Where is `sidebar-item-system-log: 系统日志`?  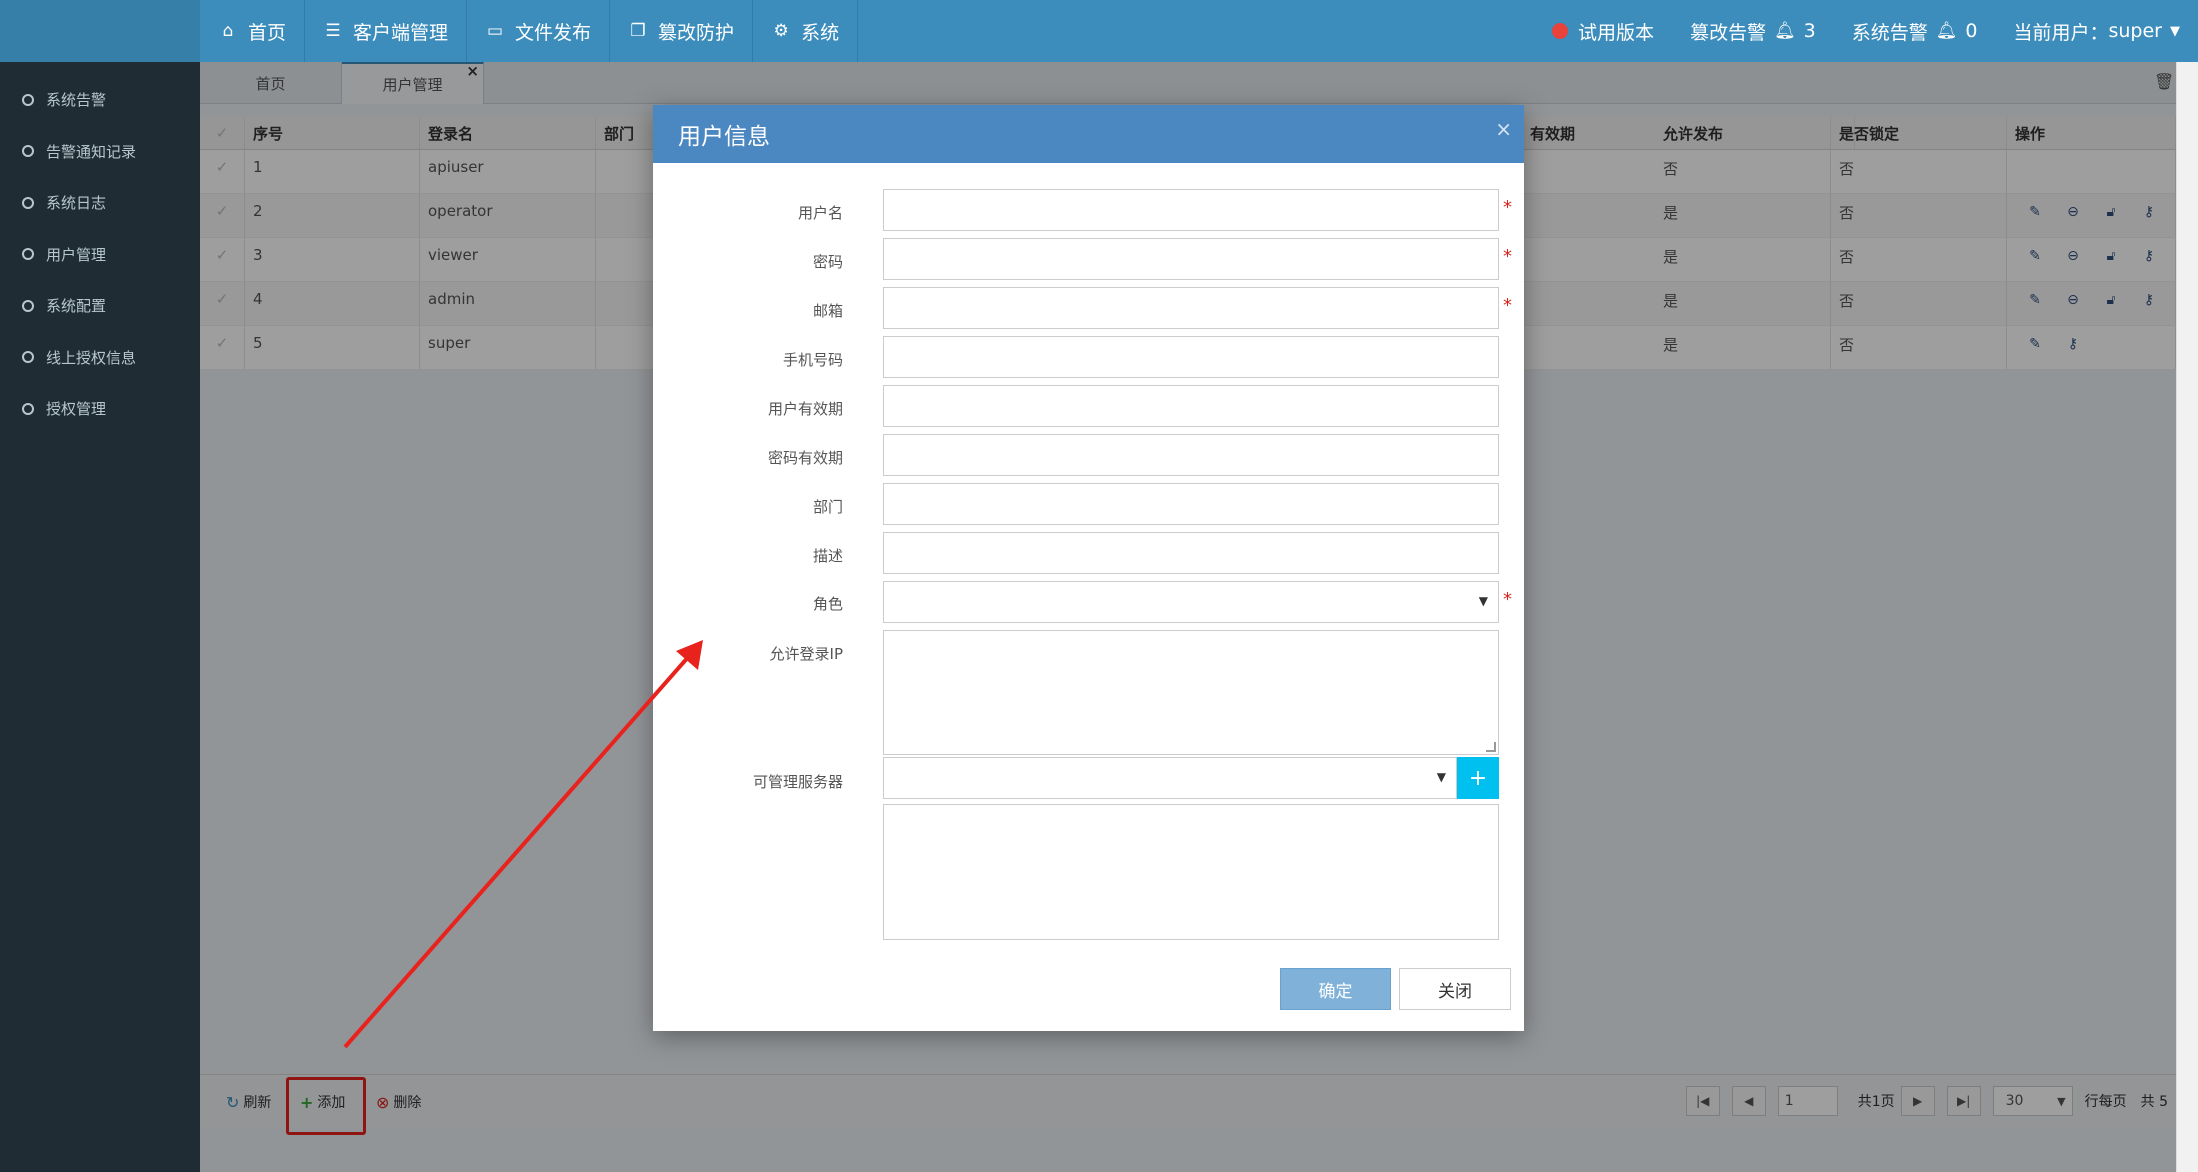 sidebar-item-system-log: 系统日志 is located at coordinates (100, 203).